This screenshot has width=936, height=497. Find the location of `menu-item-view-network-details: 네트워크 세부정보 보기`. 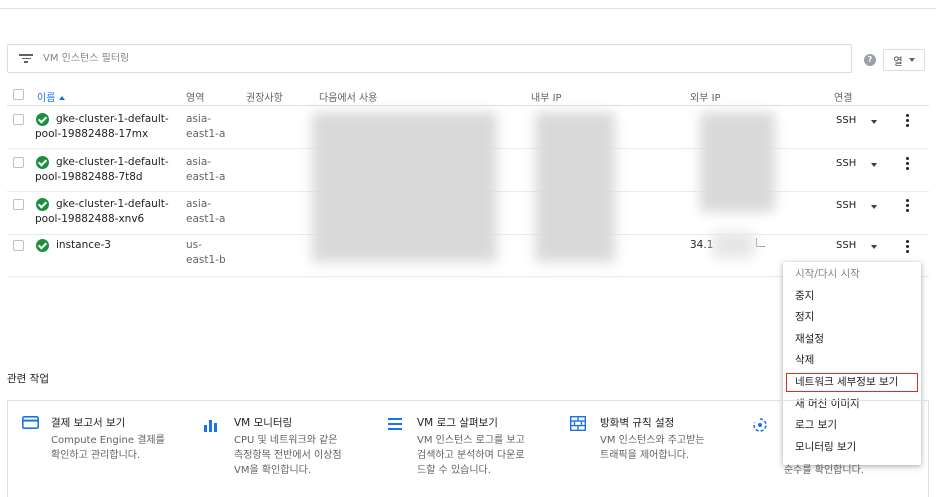

menu-item-view-network-details: 네트워크 세부정보 보기 is located at coordinates (852, 382).